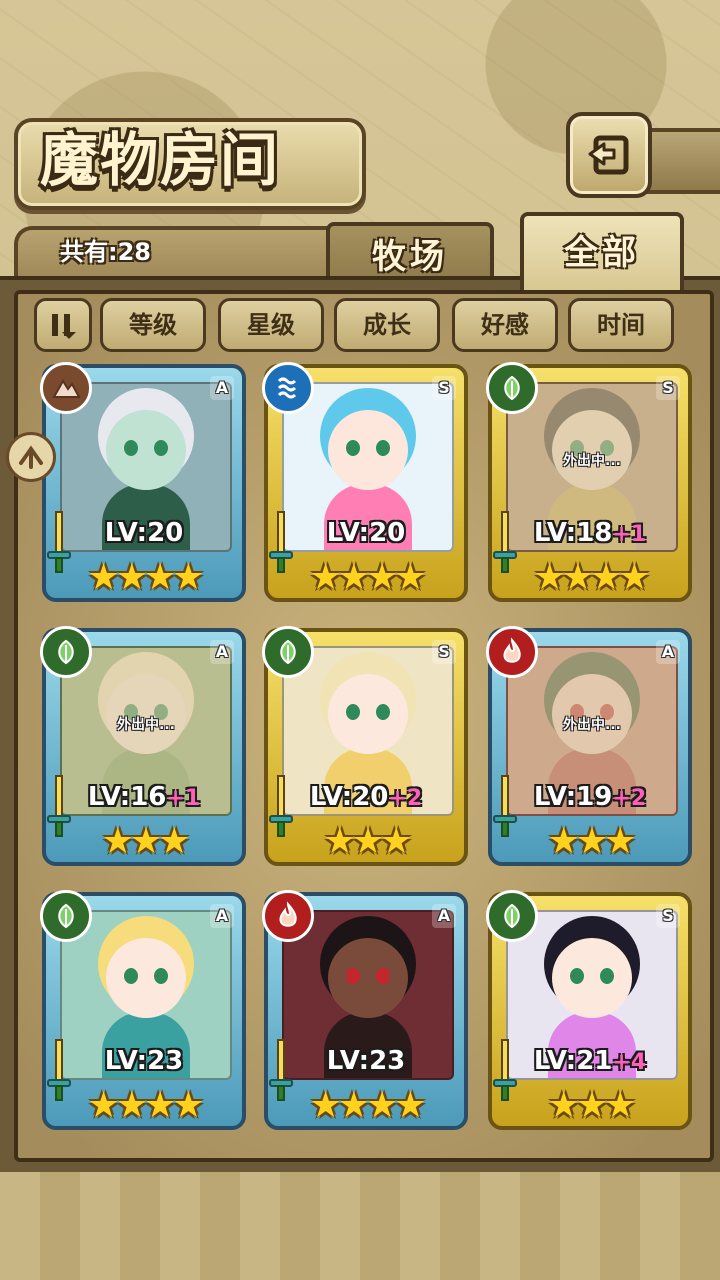 The image size is (720, 1280). I want to click on sort-level-button: 等级, so click(153, 325).